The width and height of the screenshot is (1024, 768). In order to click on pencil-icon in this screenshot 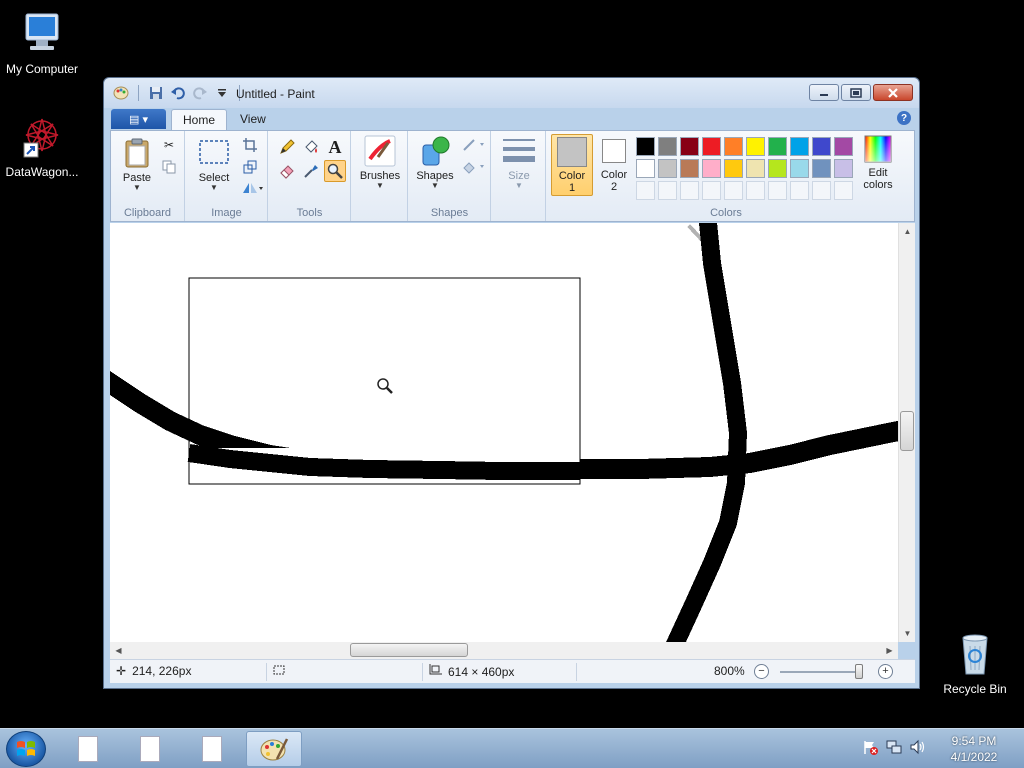, I will do `click(287, 147)`.